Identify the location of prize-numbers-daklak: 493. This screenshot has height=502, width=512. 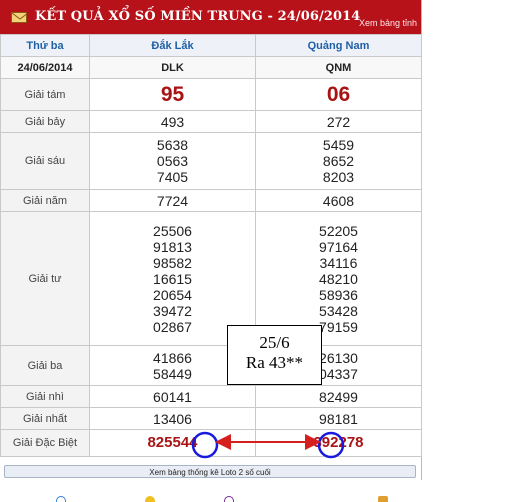
(172, 121).